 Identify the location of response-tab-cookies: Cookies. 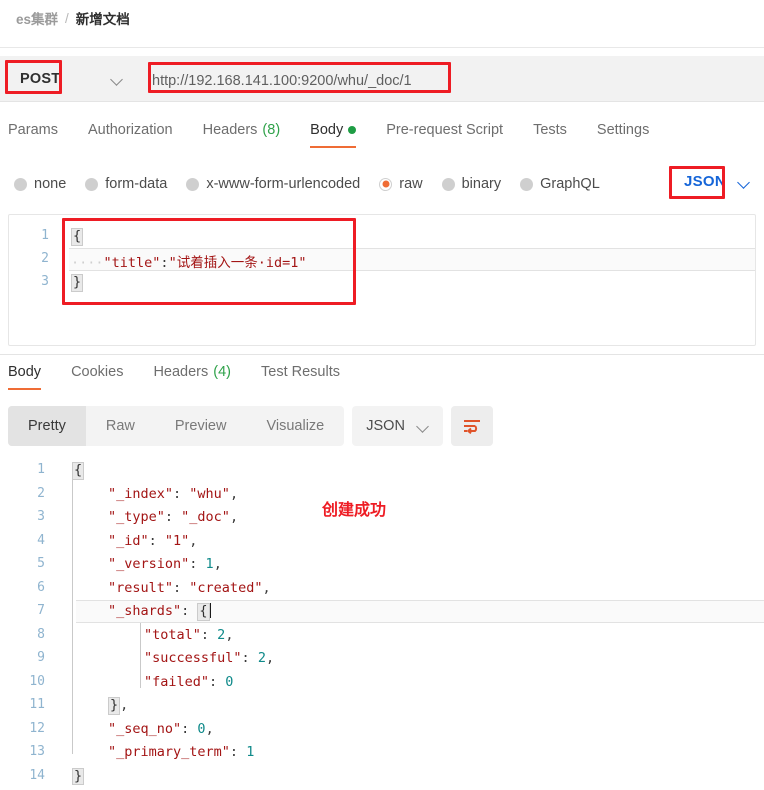
(97, 376).